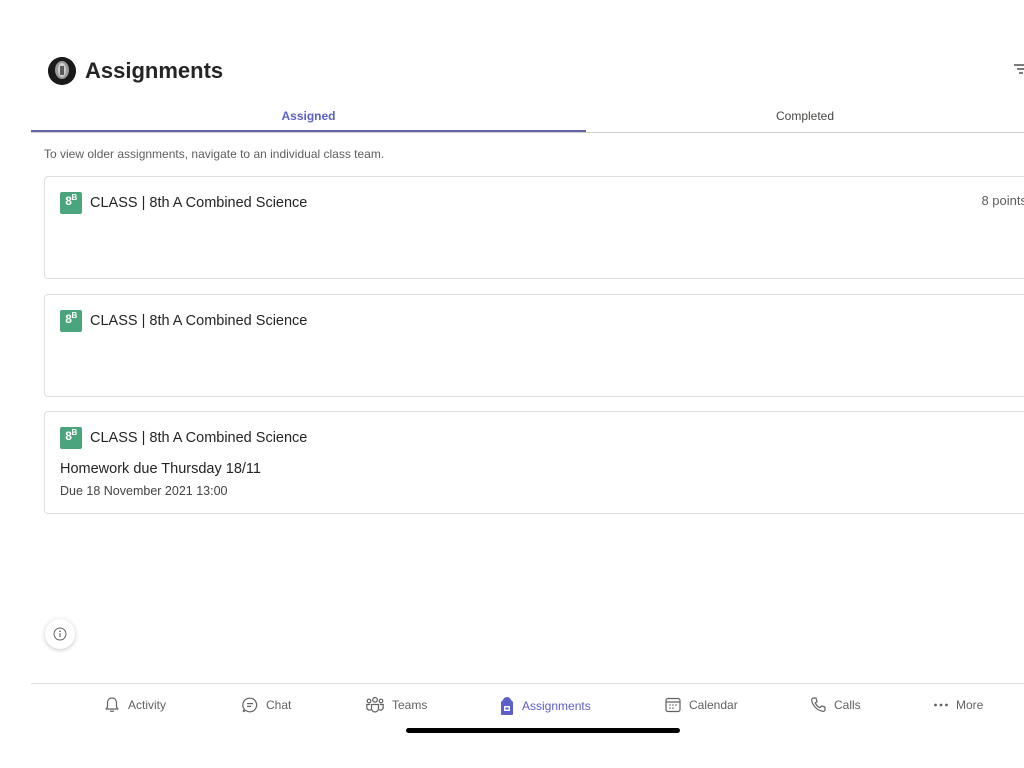  What do you see at coordinates (154, 70) in the screenshot?
I see `page-title: Assignments` at bounding box center [154, 70].